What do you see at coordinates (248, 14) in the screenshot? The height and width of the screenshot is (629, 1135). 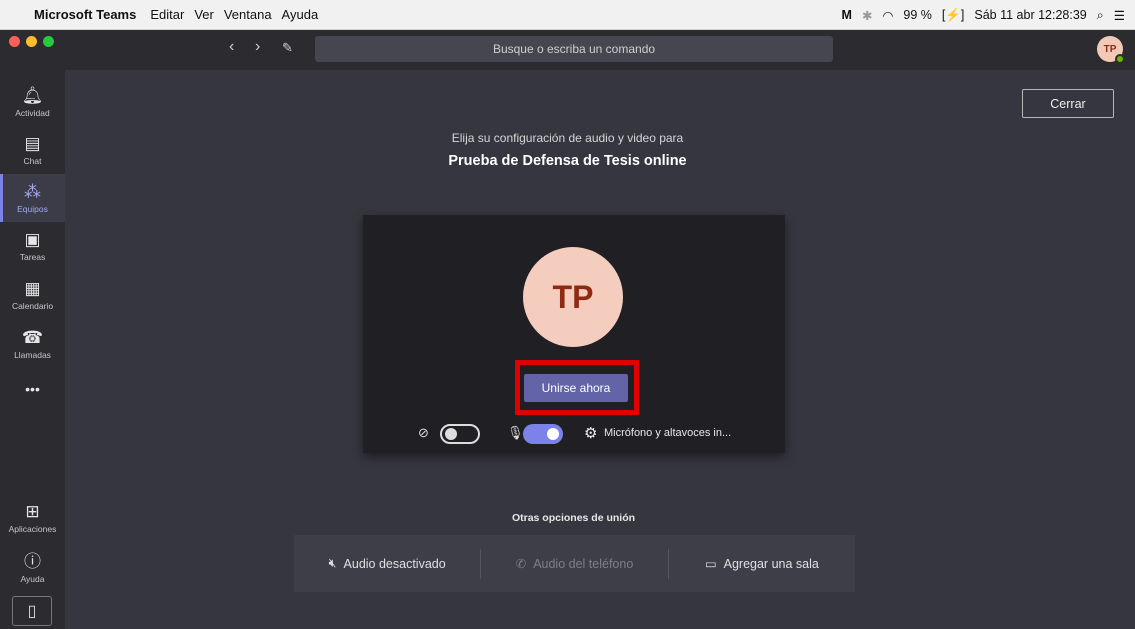 I see `menu-ventana: Ventana` at bounding box center [248, 14].